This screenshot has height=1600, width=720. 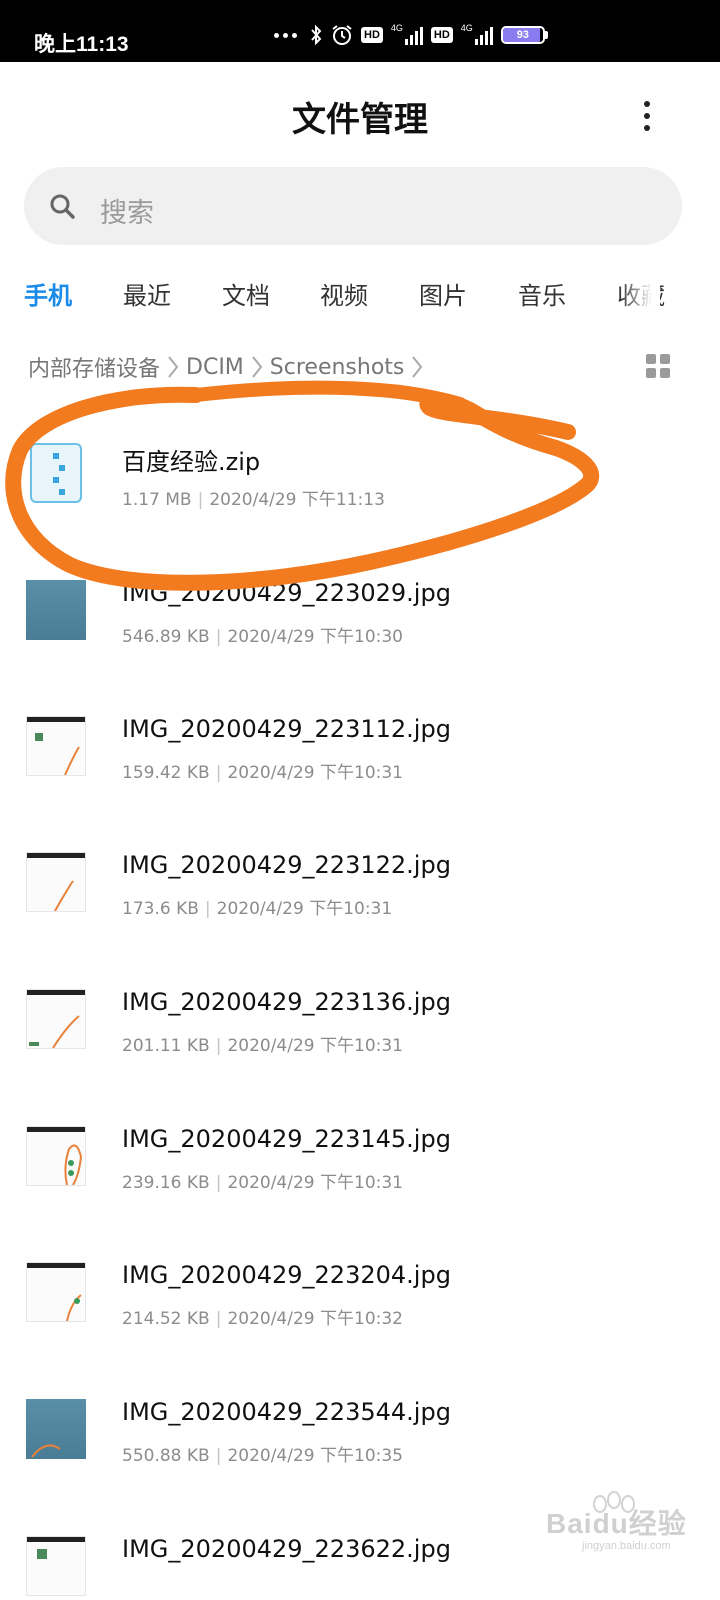 I want to click on alarm-icon, so click(x=342, y=35).